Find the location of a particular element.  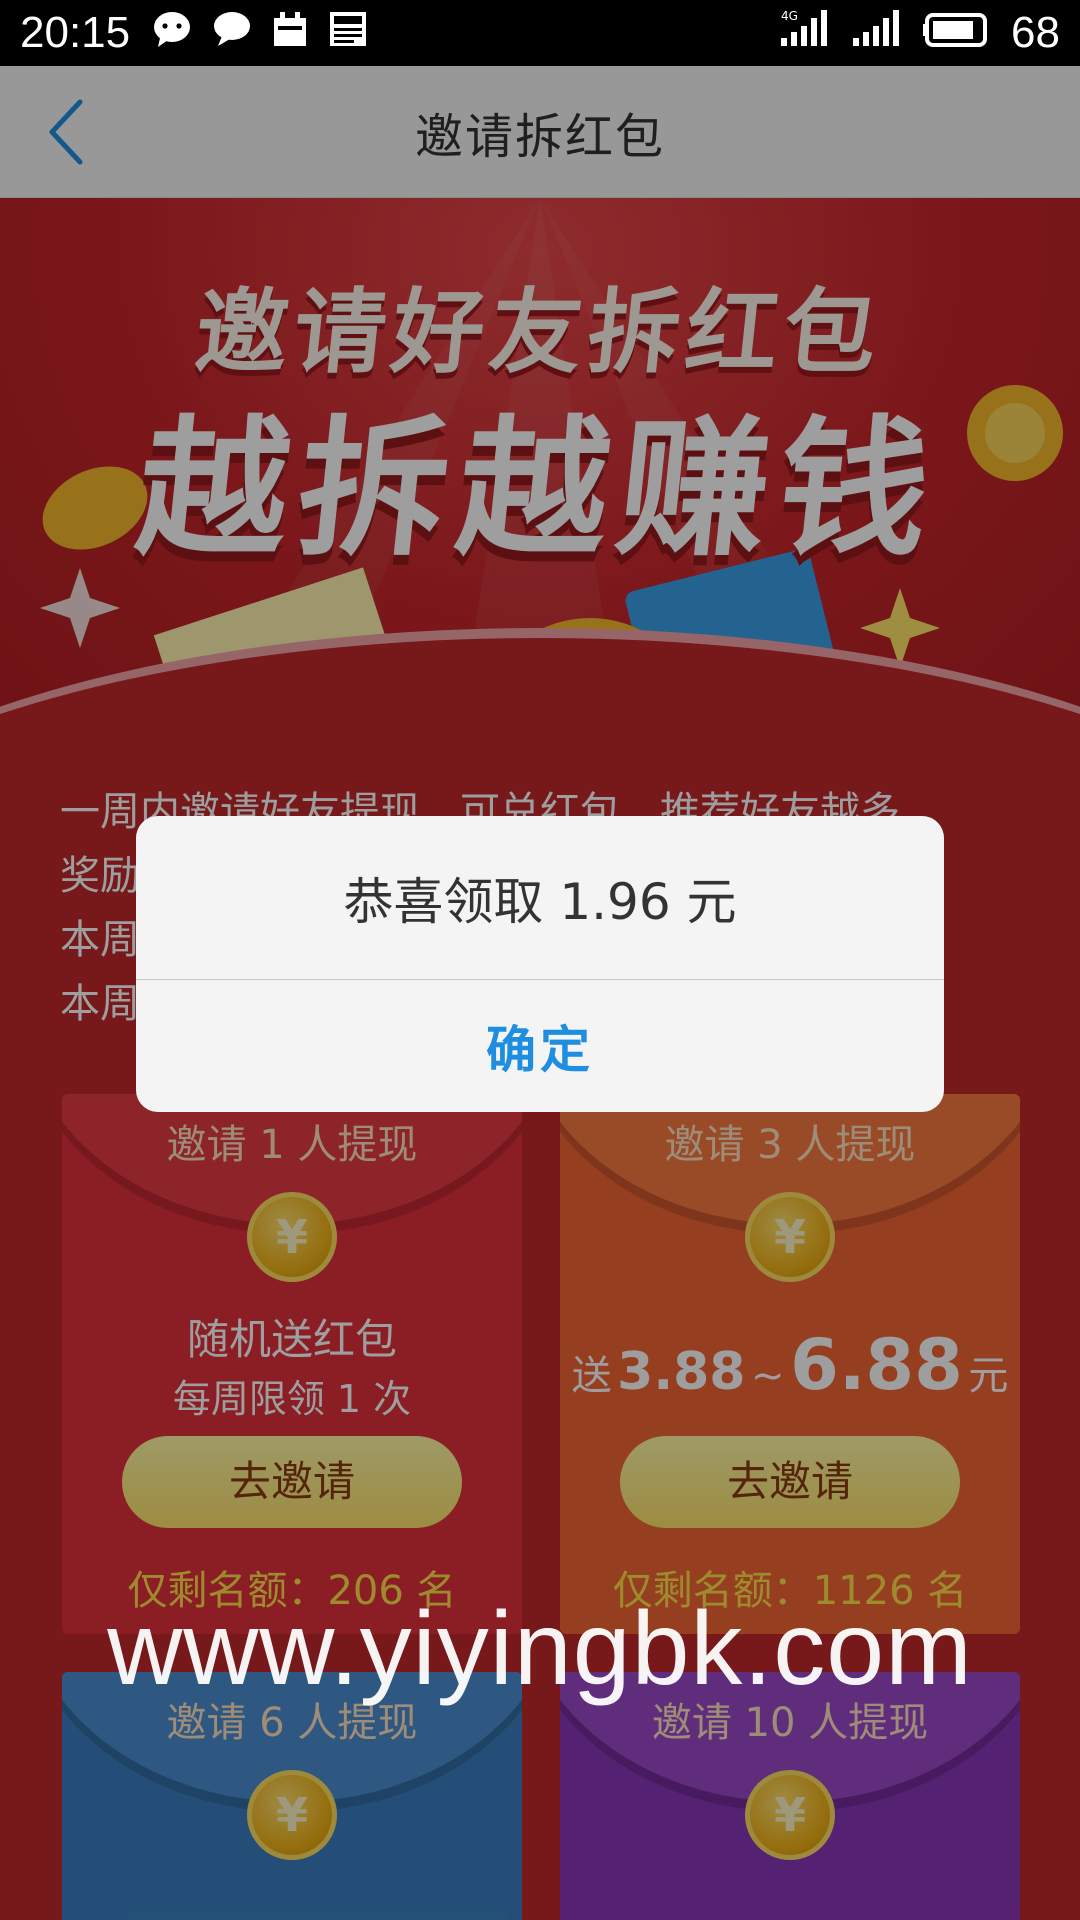

reward-dialog: 恭喜领取 1.96 元 确定 is located at coordinates (540, 964).